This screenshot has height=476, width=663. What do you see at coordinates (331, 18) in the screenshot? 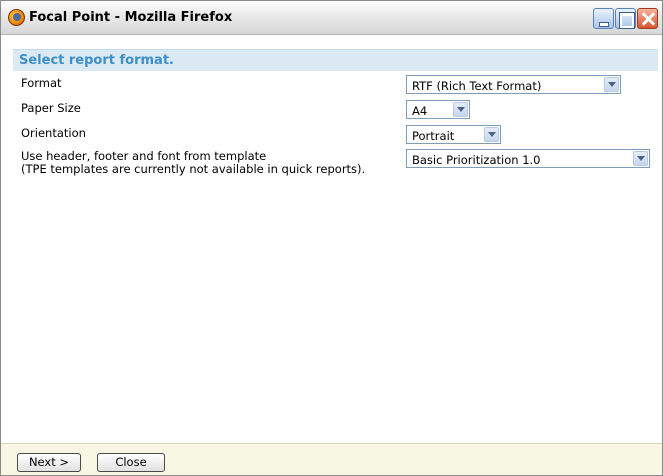
I see `title-bar: Focal Point - Mozilla Firefox` at bounding box center [331, 18].